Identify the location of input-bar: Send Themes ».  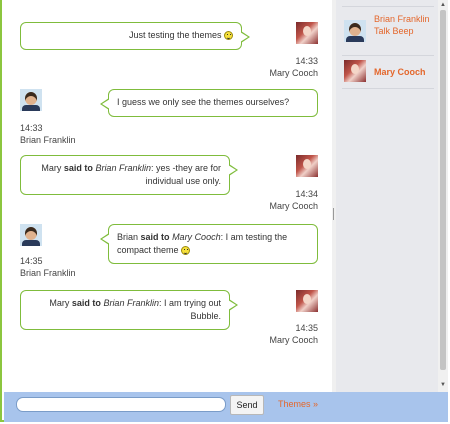
(226, 407).